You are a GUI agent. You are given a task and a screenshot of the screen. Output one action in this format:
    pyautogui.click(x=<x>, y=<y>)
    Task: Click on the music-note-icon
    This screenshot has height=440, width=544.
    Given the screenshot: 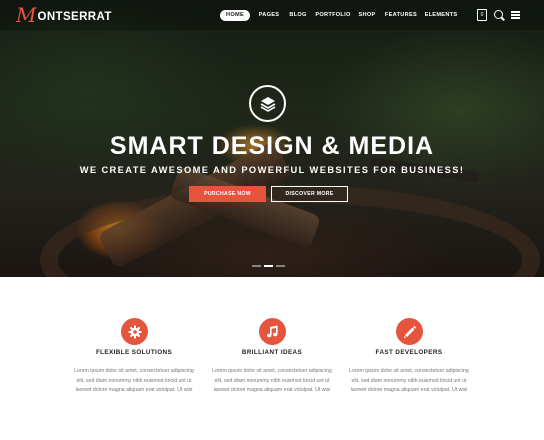 What is the action you would take?
    pyautogui.click(x=272, y=331)
    